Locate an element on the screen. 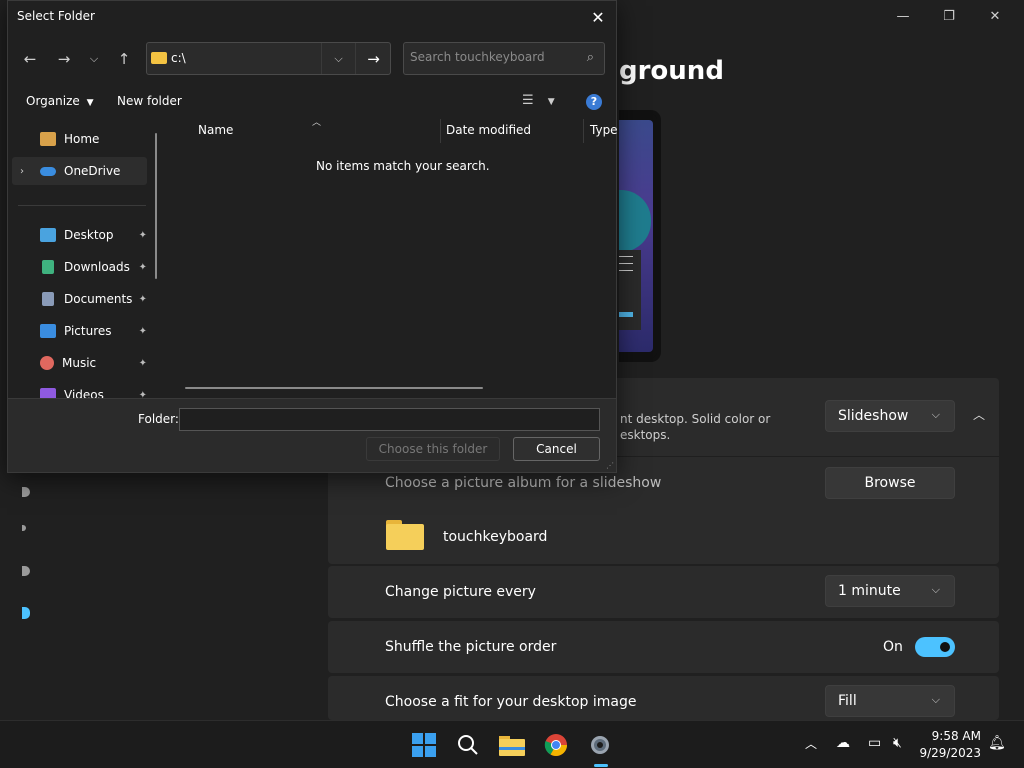  change-picture-row: Change picture every 1 minute ⌵ is located at coordinates (663, 592).